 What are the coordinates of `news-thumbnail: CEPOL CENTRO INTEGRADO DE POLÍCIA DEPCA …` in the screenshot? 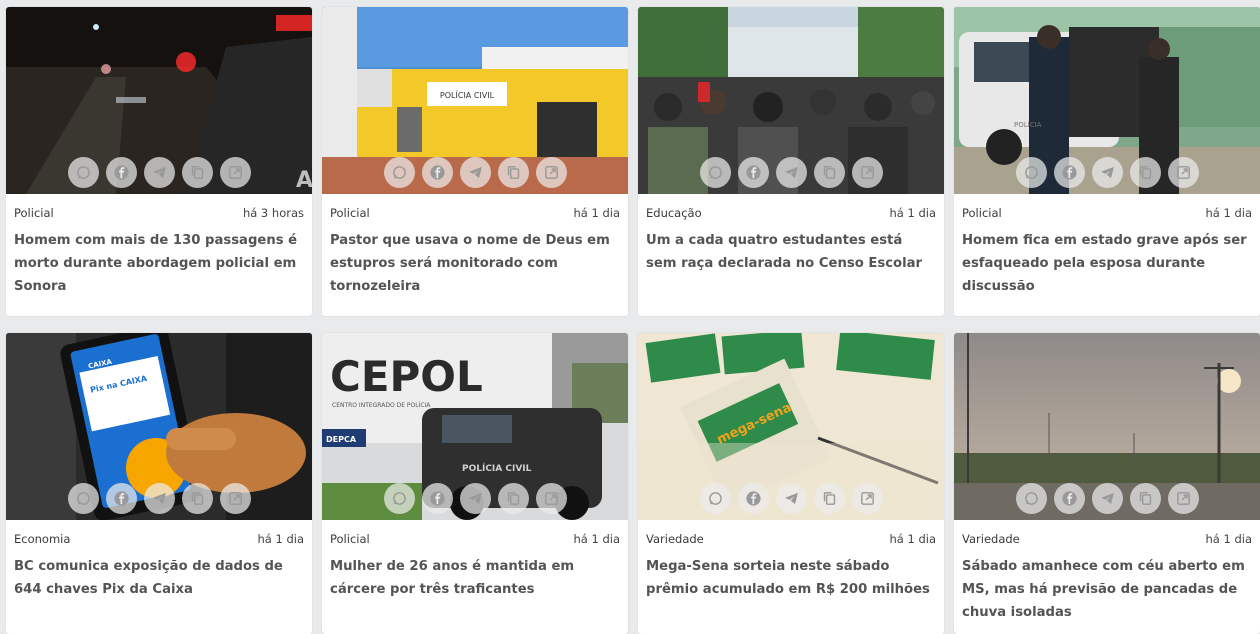 It's located at (475, 426).